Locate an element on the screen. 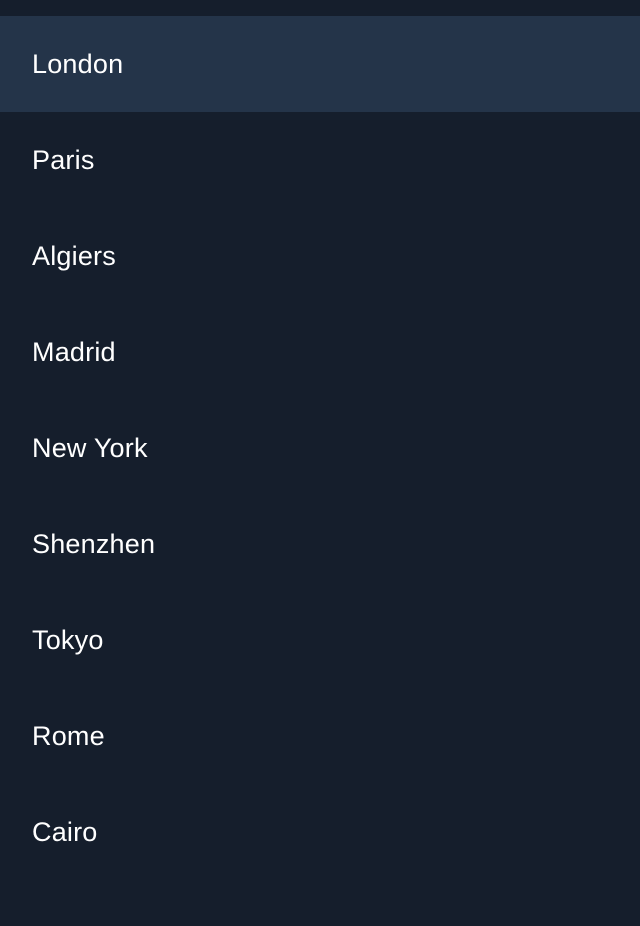 This screenshot has height=926, width=640. menu-item-new-york: New York is located at coordinates (320, 448).